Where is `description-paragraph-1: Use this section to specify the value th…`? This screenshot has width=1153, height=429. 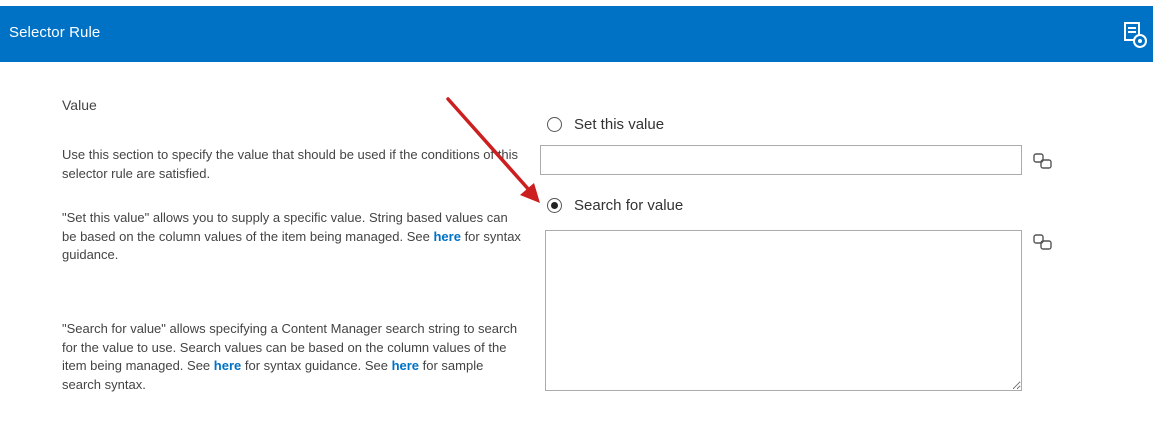
description-paragraph-1: Use this section to specify the value th… is located at coordinates (290, 164).